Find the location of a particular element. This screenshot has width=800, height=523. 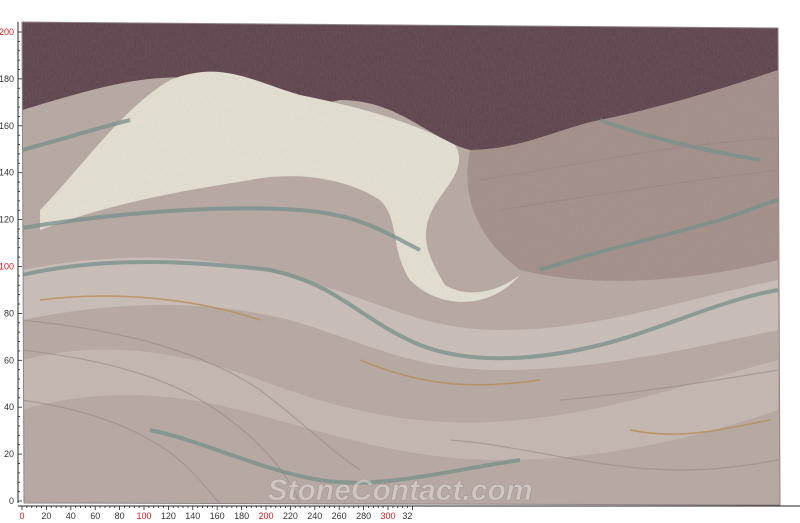

horizontal-ruler-label: 220 is located at coordinates (290, 516).